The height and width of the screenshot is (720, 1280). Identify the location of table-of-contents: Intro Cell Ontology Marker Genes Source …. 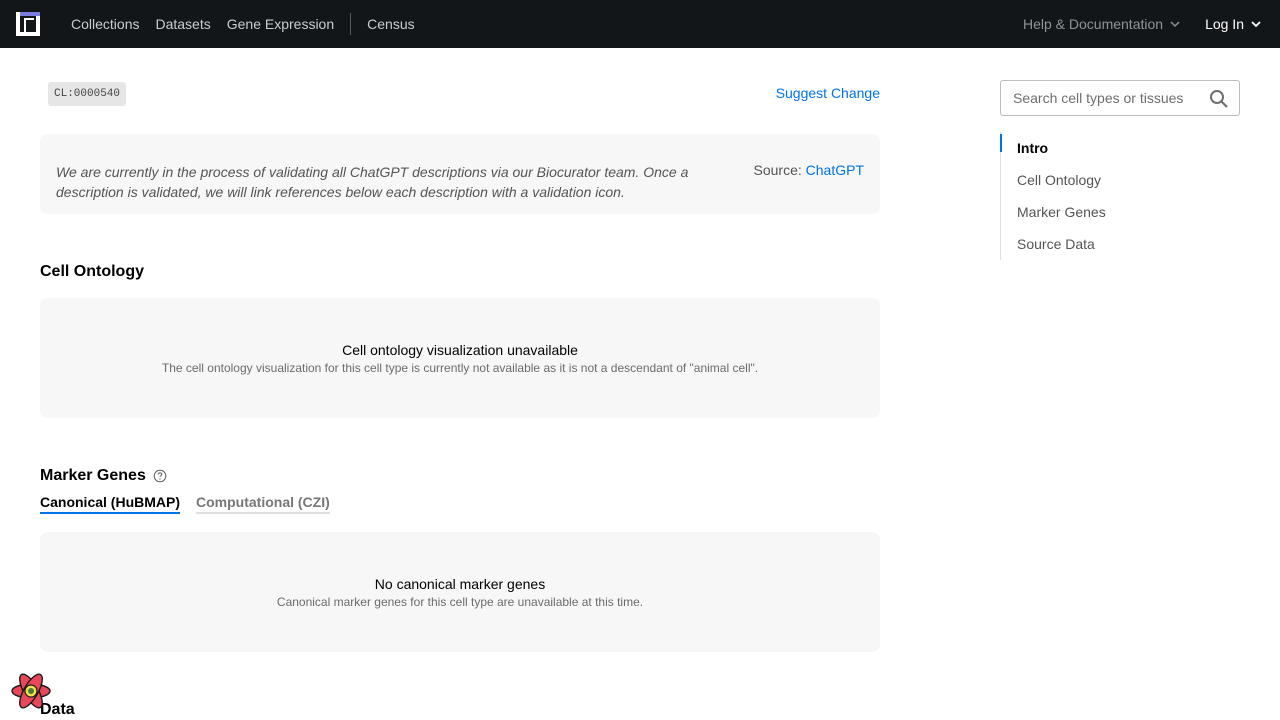
(1100, 196).